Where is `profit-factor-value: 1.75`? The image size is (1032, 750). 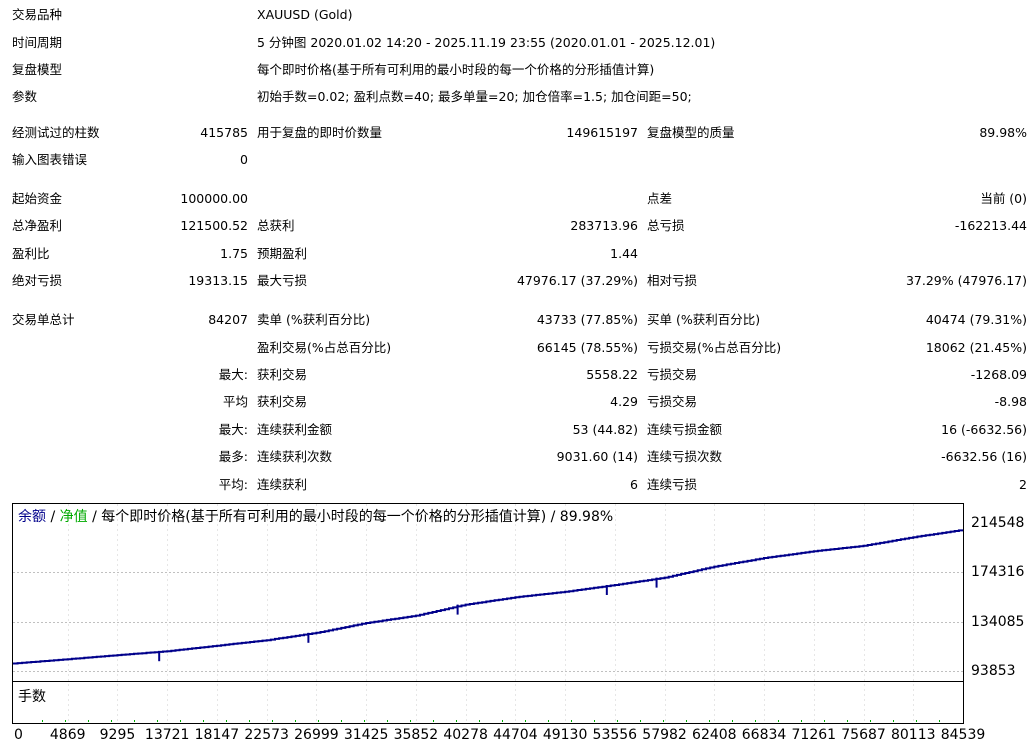 profit-factor-value: 1.75 is located at coordinates (234, 253).